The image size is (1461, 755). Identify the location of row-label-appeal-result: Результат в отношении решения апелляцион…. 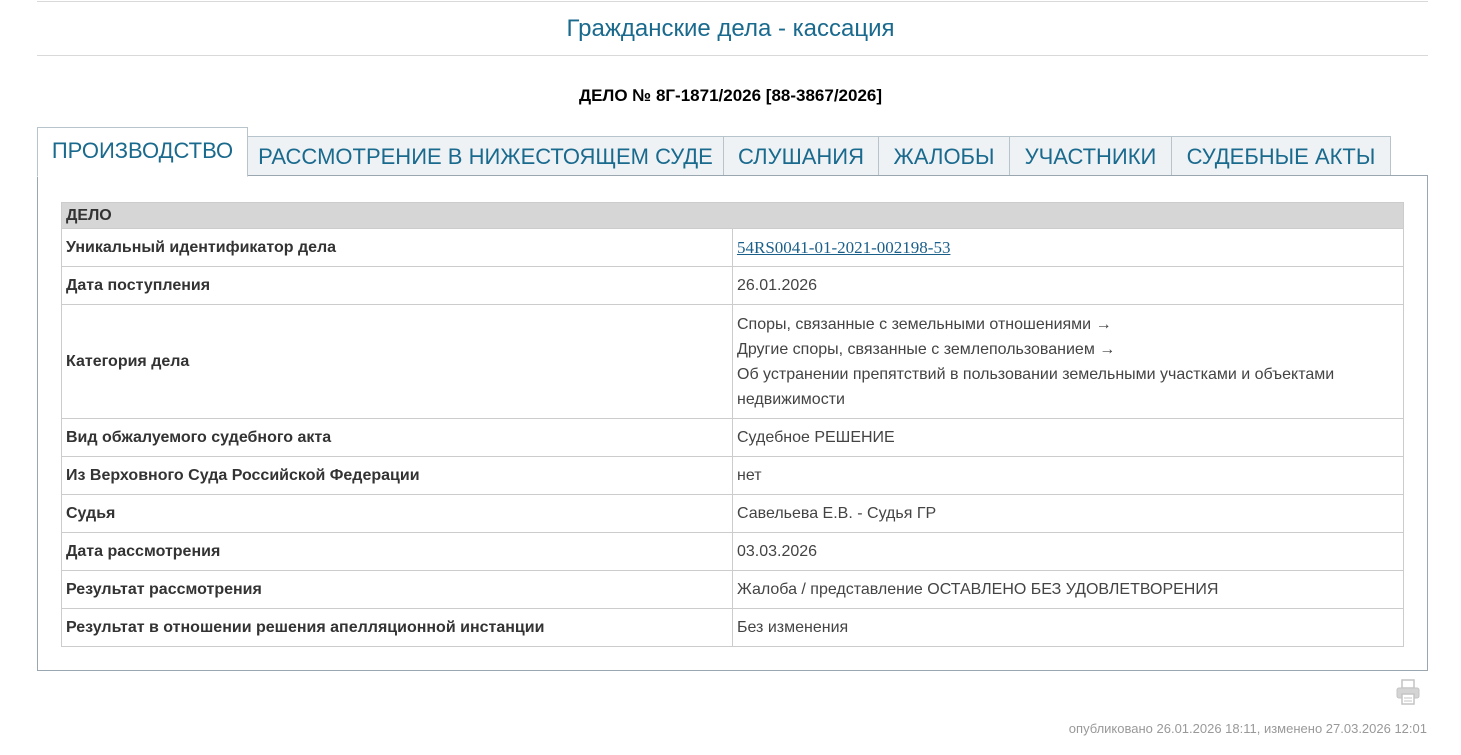
(397, 627).